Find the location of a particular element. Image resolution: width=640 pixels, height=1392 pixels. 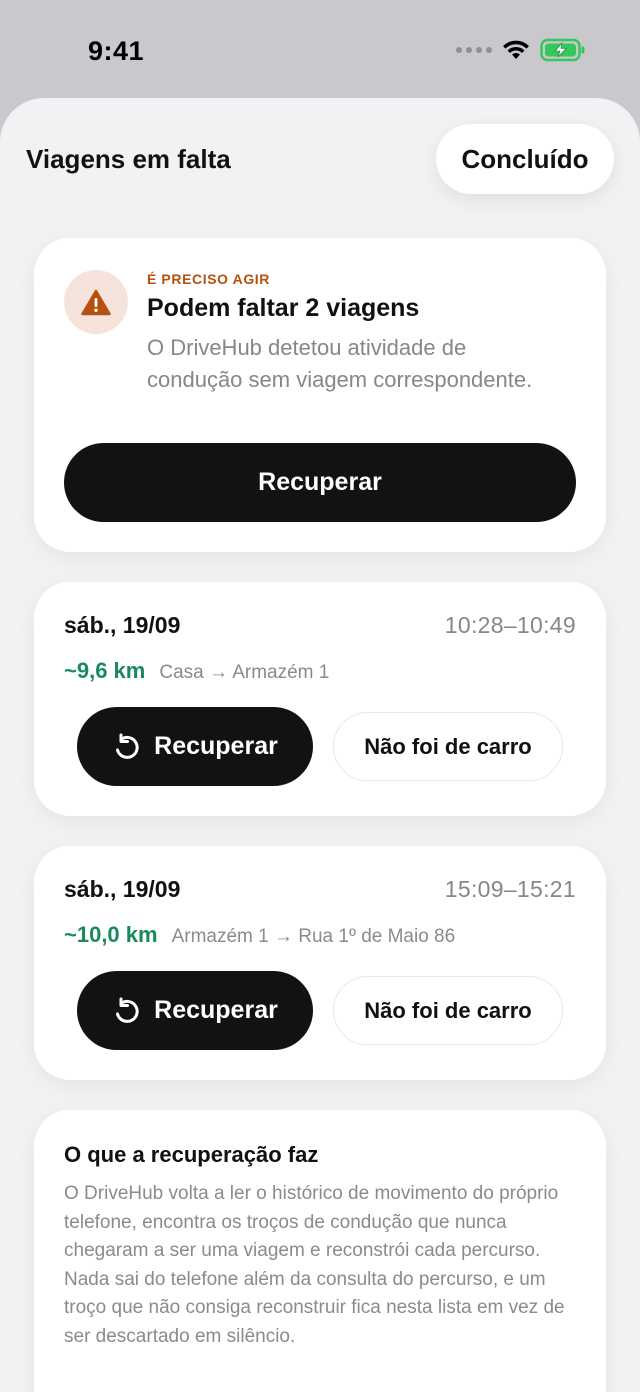

page-title: Viagens em falta is located at coordinates (128, 159).